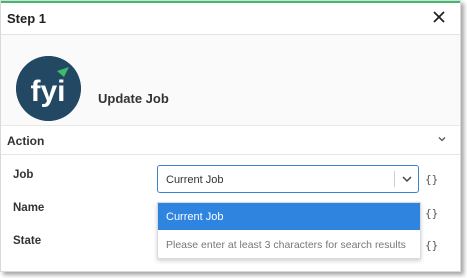 The height and width of the screenshot is (278, 467). I want to click on job-select: Current Job, so click(288, 179).